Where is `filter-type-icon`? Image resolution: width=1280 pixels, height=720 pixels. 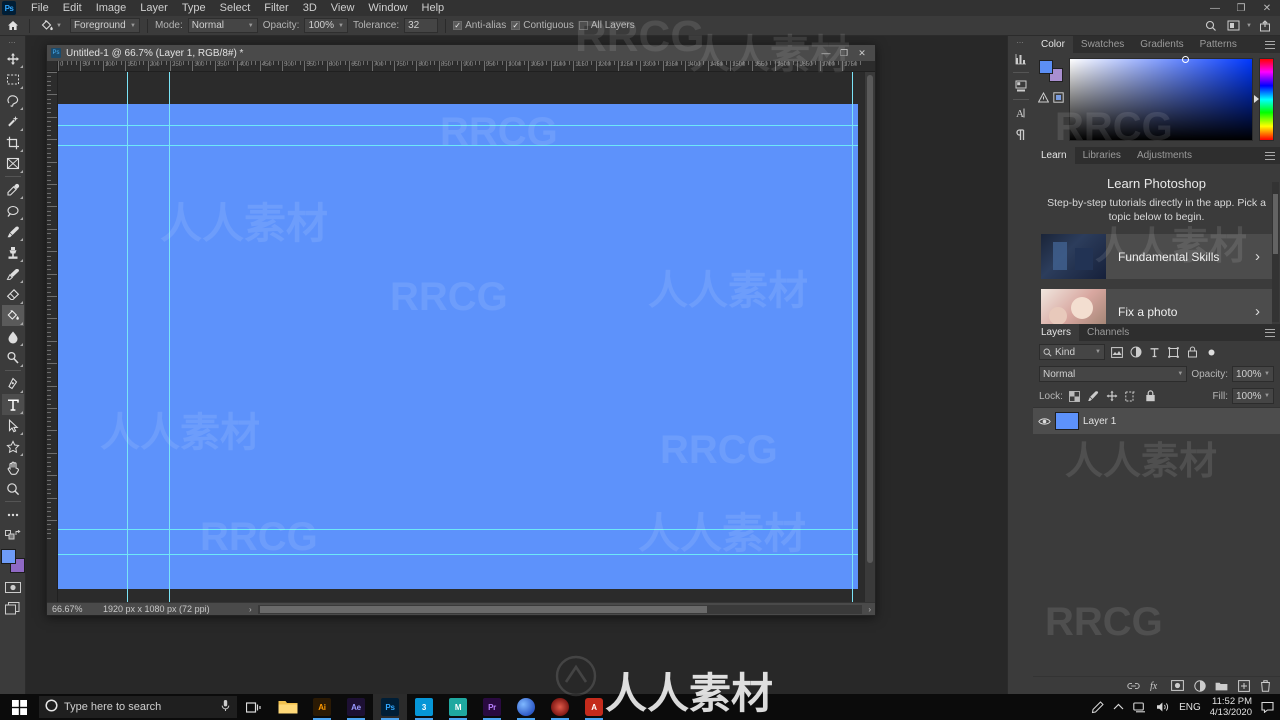
filter-type-icon is located at coordinates (1154, 352).